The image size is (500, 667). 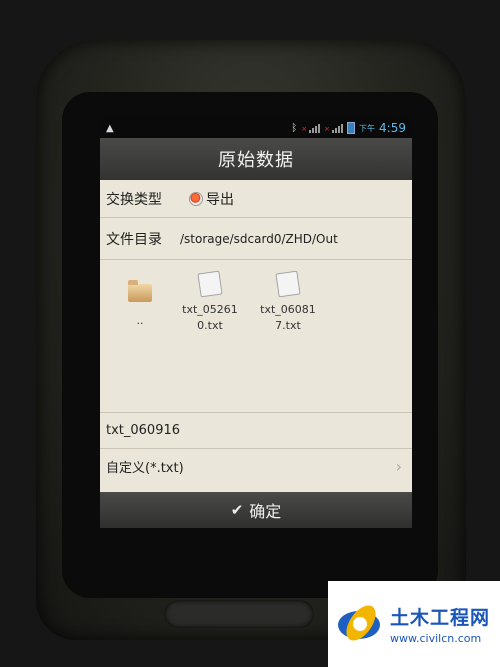 I want to click on signal-icon-2: ×, so click(x=334, y=128).